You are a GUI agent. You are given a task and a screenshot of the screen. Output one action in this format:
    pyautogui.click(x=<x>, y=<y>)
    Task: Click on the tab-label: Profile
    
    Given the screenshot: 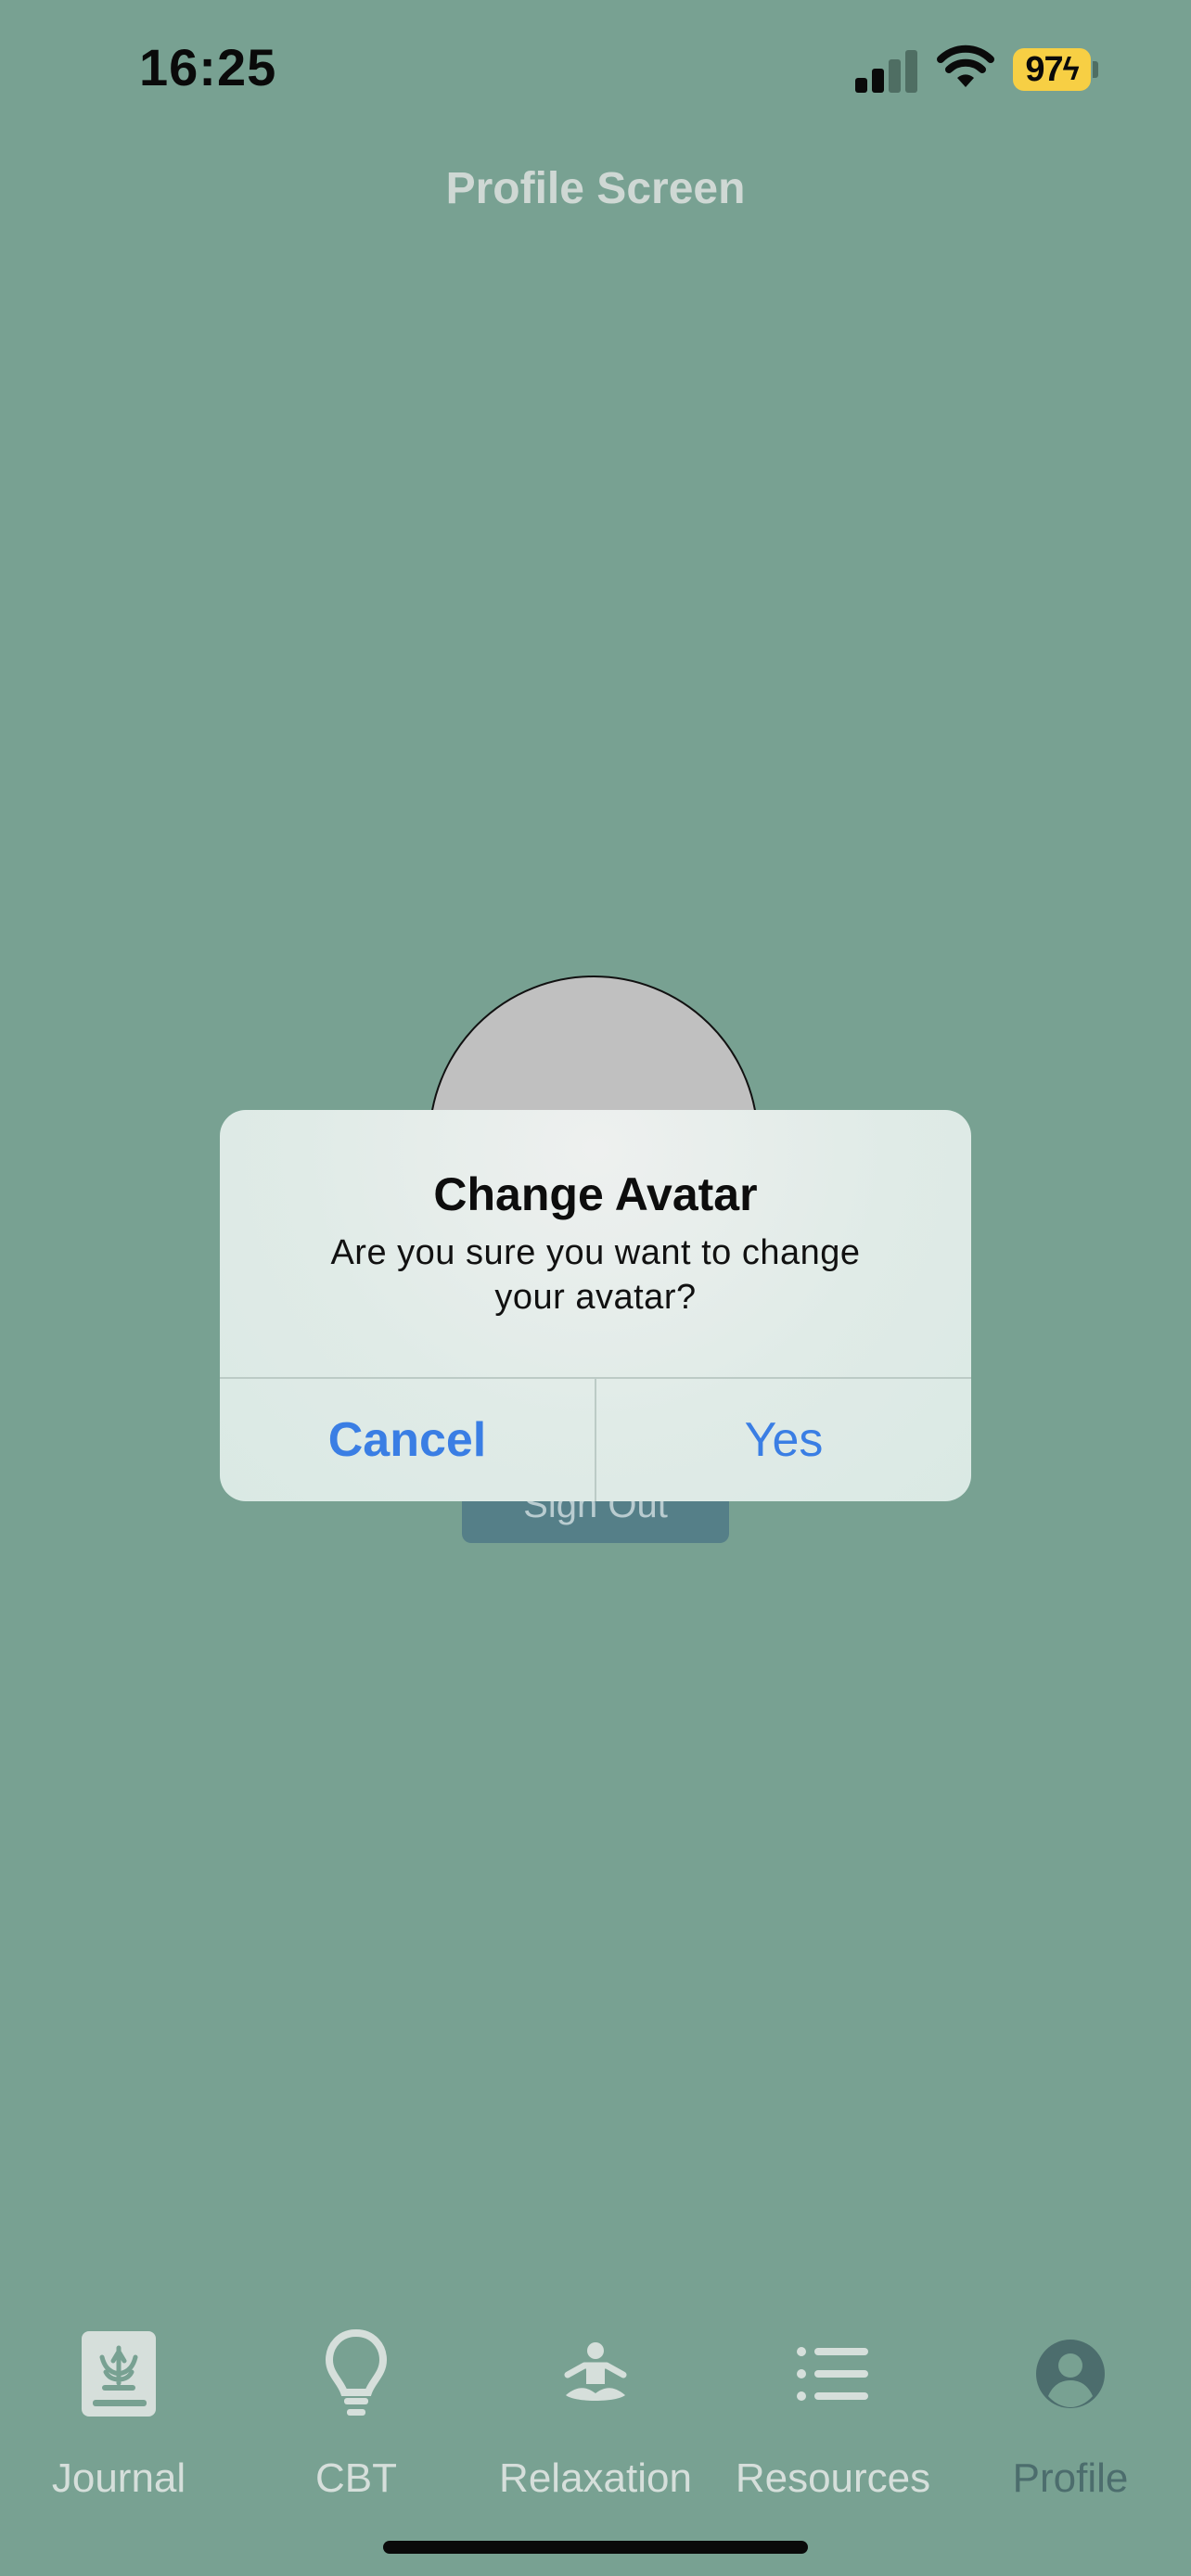 What is the action you would take?
    pyautogui.click(x=1070, y=2478)
    